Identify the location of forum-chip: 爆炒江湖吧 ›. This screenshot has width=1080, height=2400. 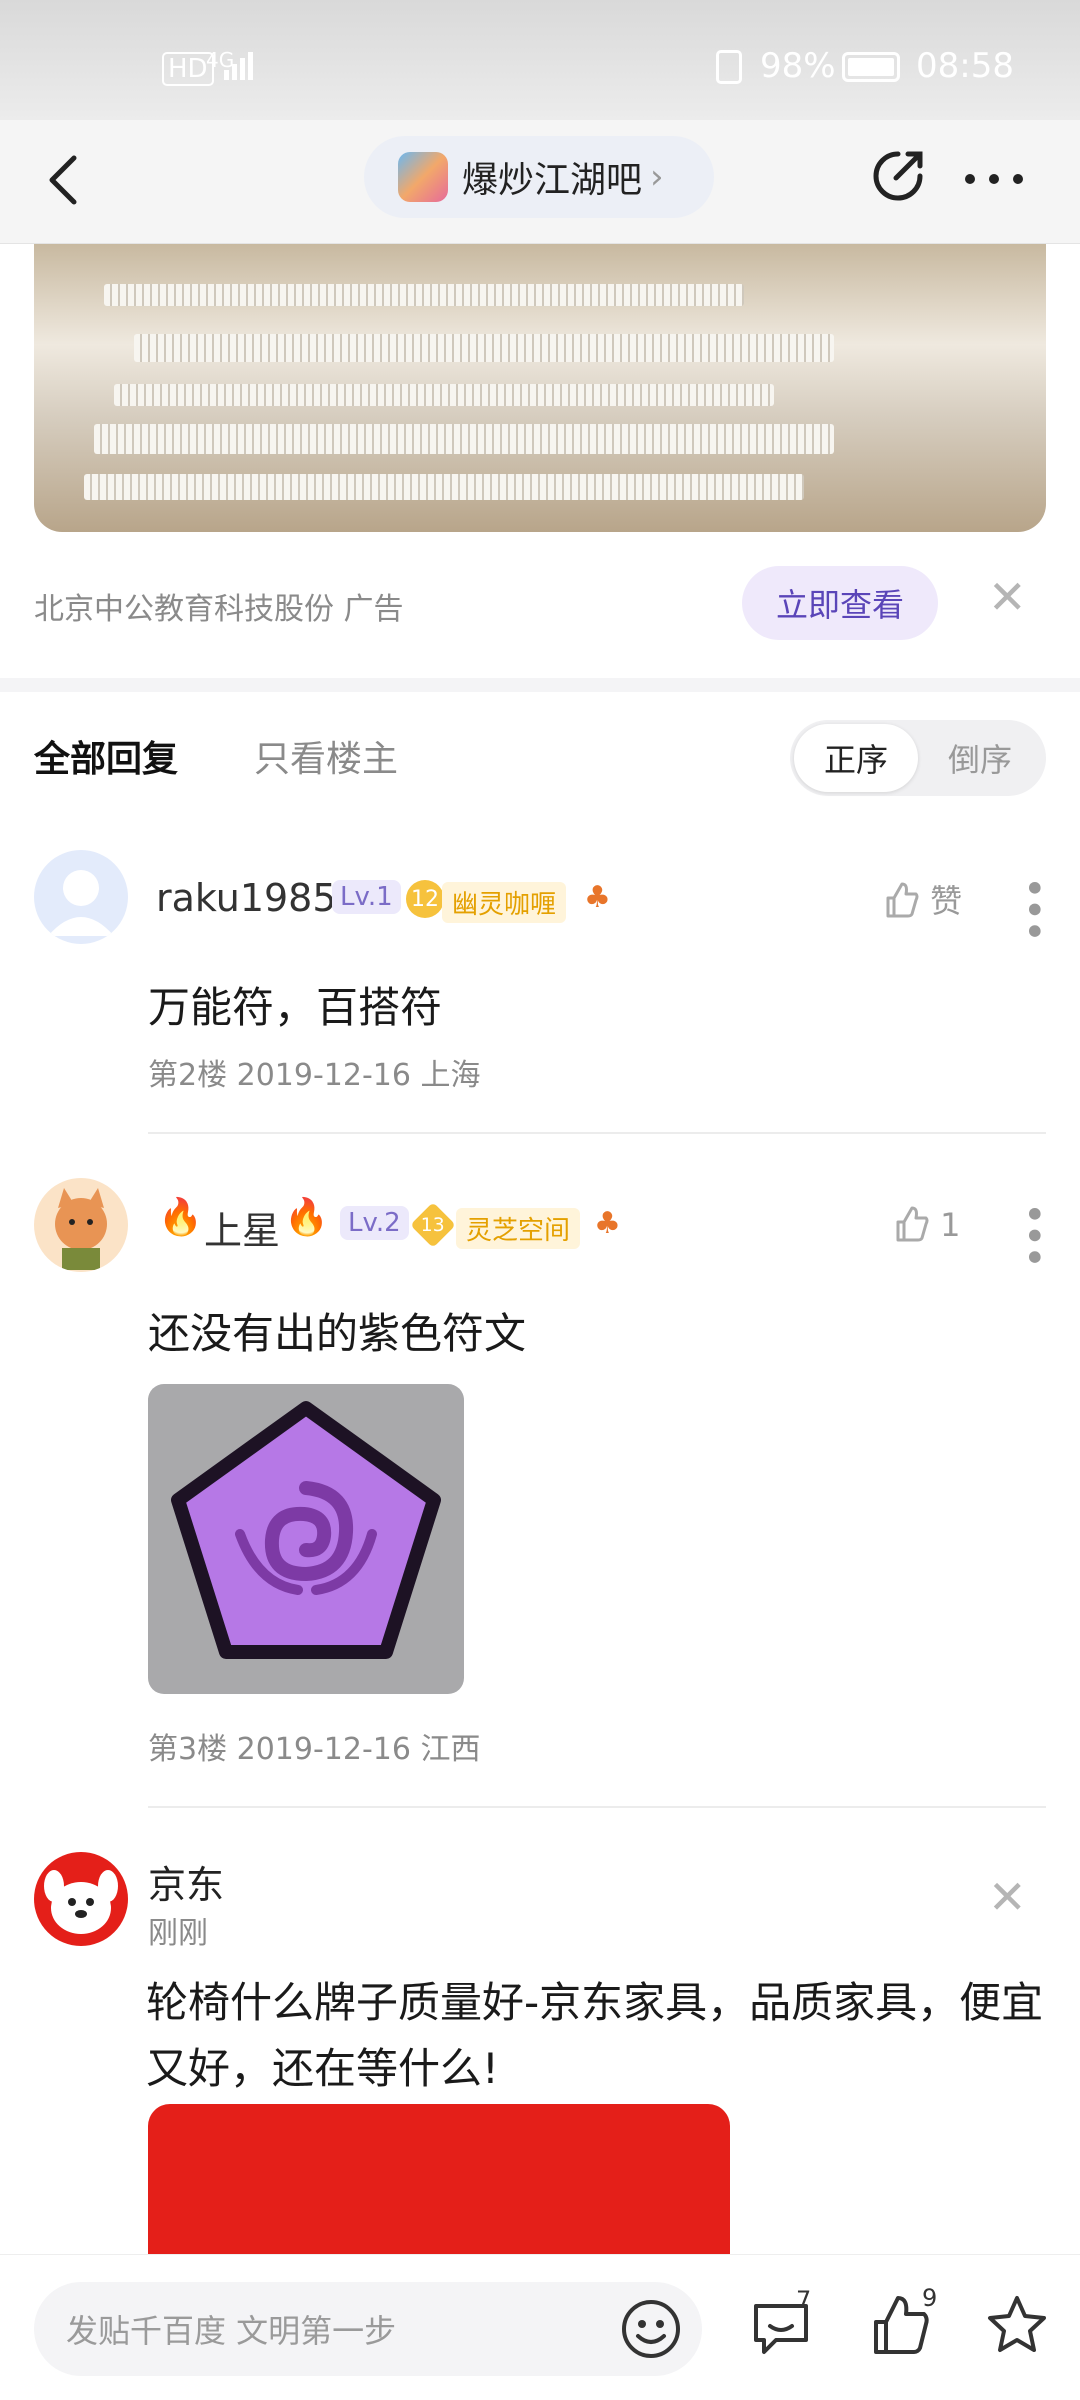
(539, 177).